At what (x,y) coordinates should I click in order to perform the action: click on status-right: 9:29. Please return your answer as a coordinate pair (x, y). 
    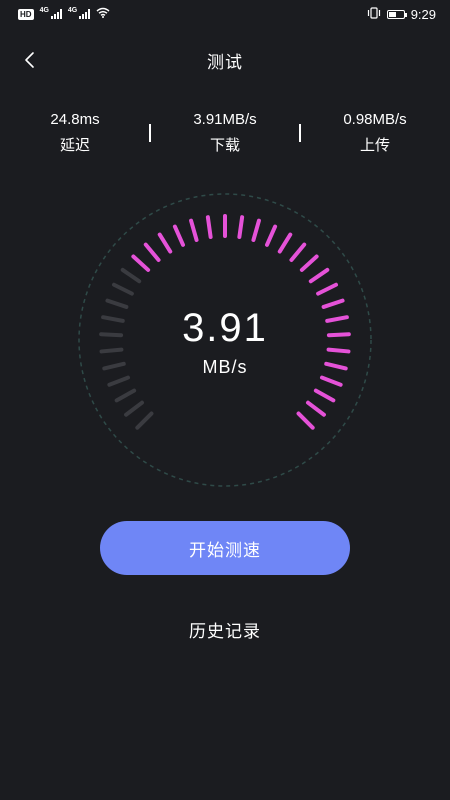
    Looking at the image, I should click on (401, 14).